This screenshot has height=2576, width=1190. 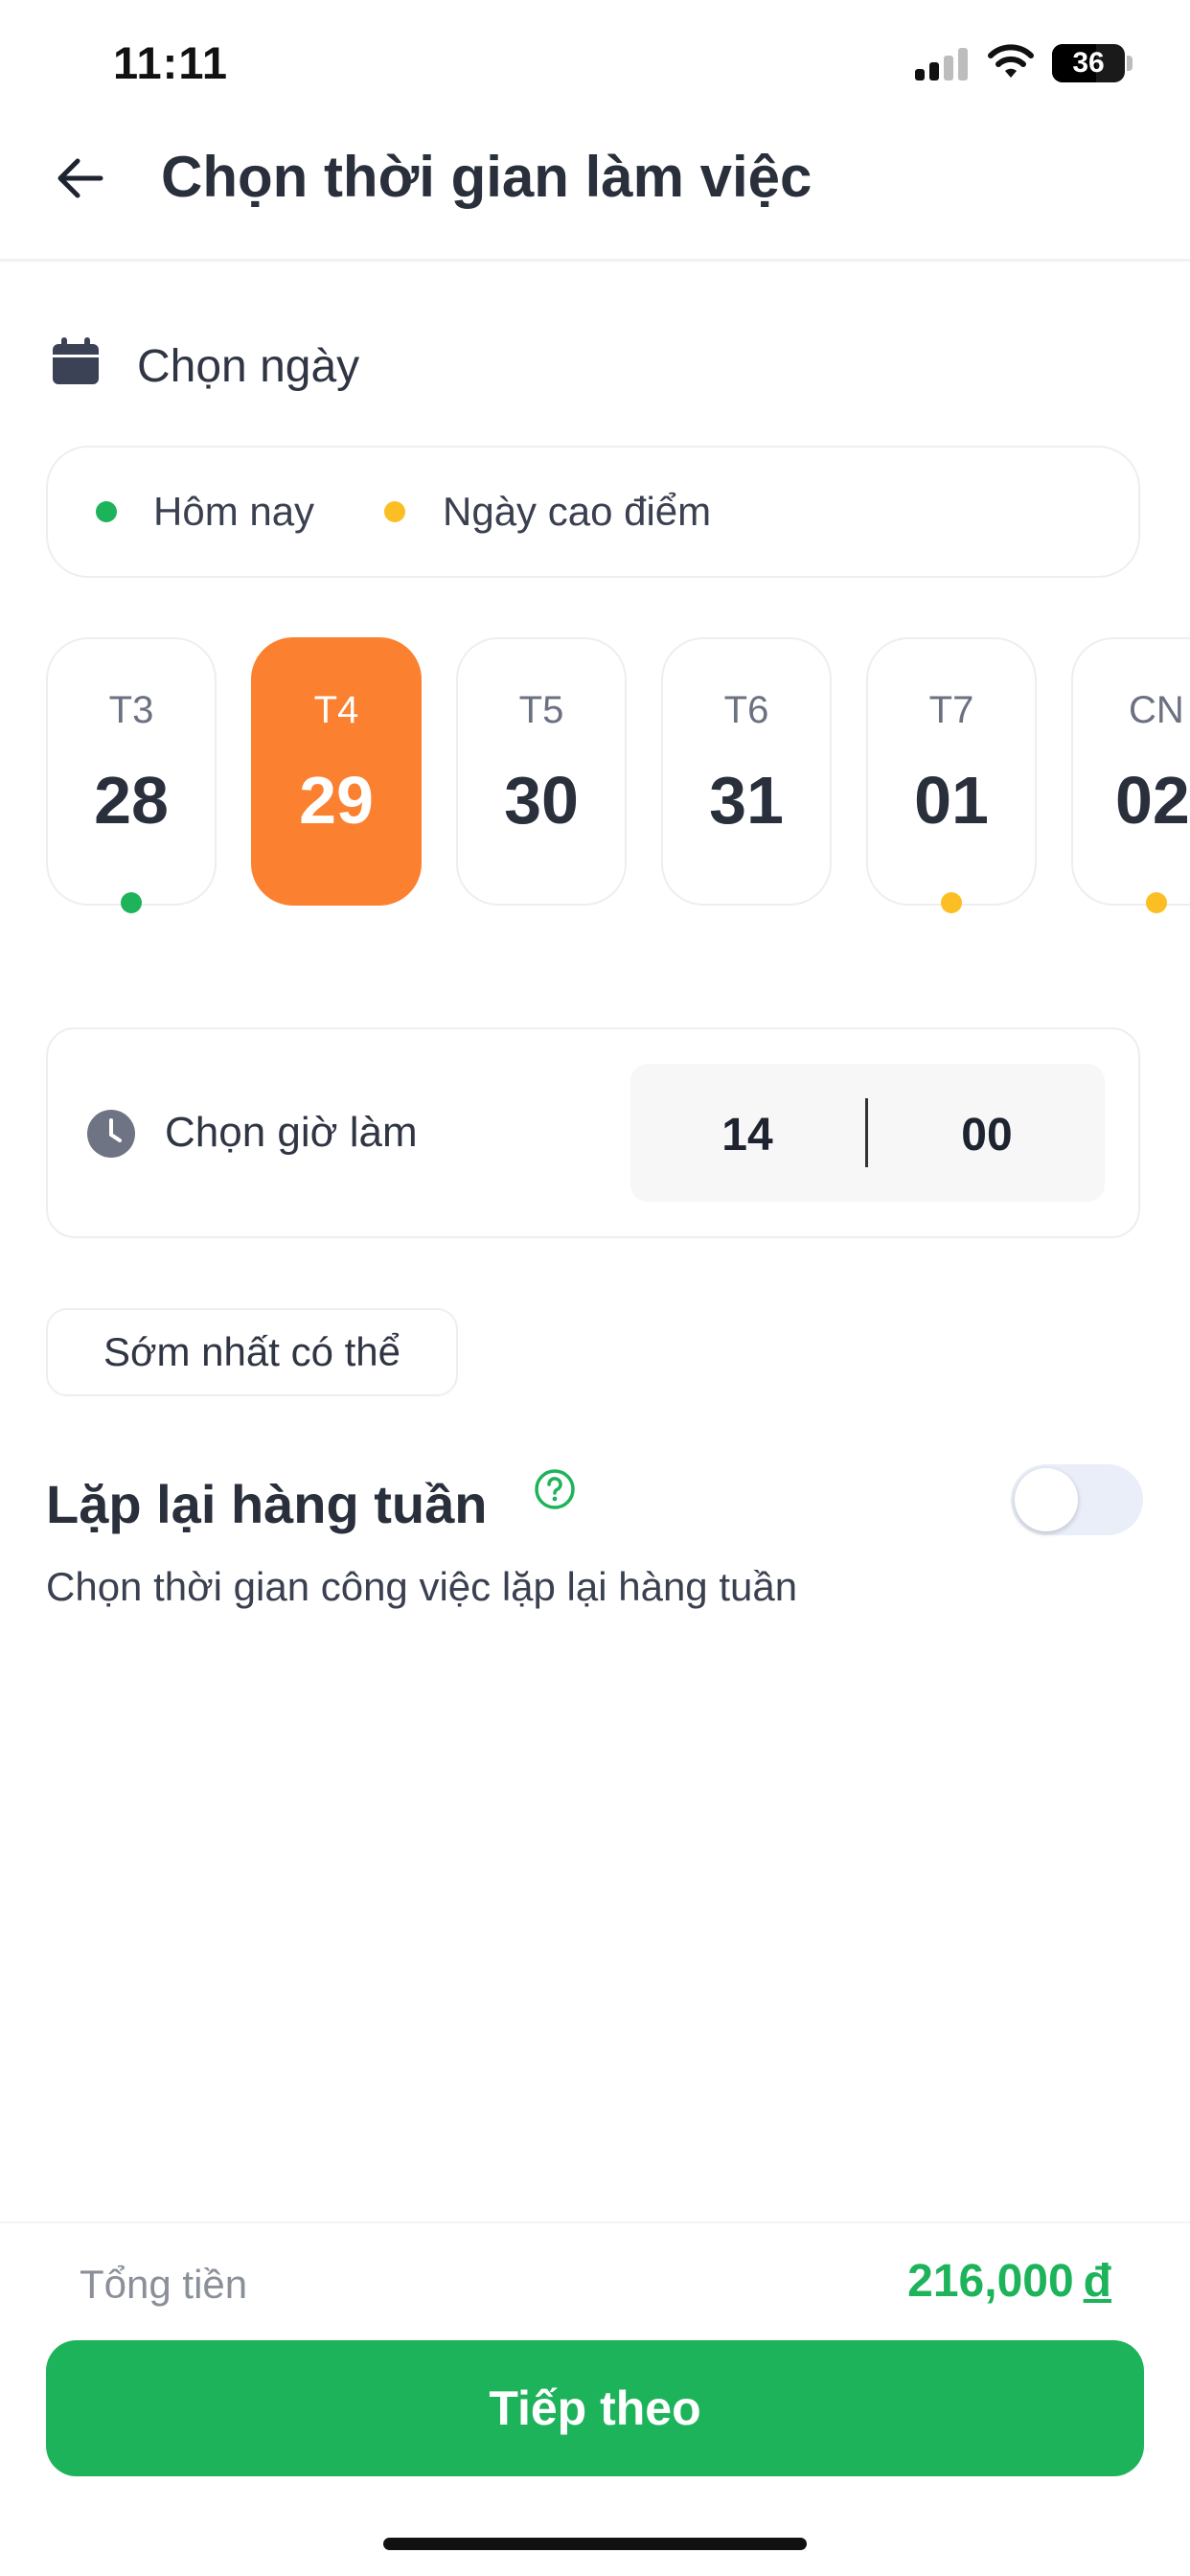 I want to click on day-number: 30, so click(x=542, y=800).